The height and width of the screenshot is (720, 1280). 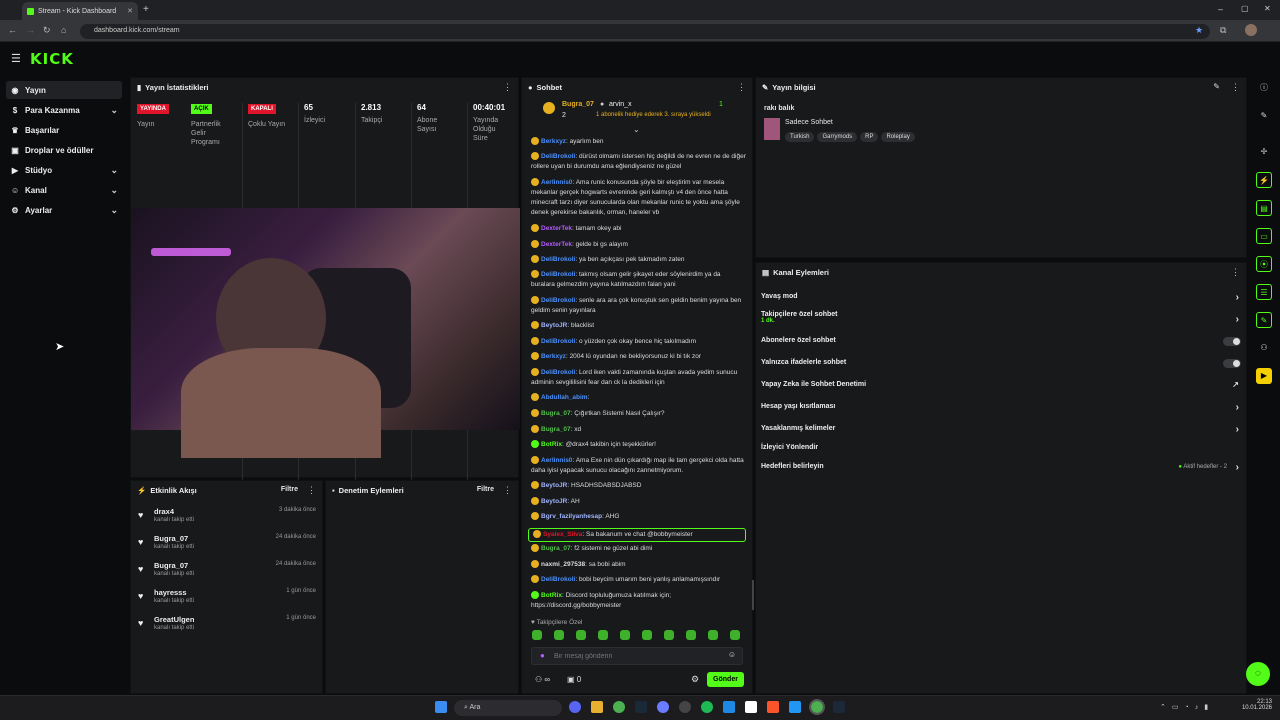 I want to click on brave-icon, so click(x=773, y=707).